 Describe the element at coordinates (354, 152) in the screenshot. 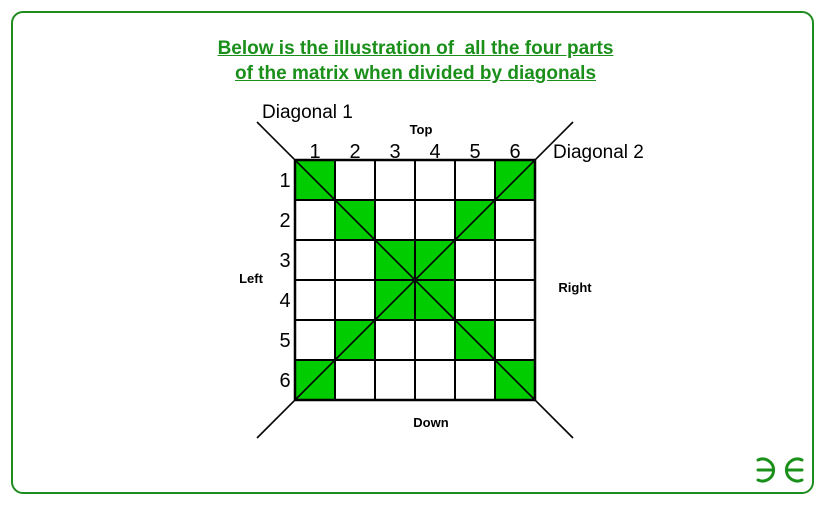

I see `column-index: 2` at that location.